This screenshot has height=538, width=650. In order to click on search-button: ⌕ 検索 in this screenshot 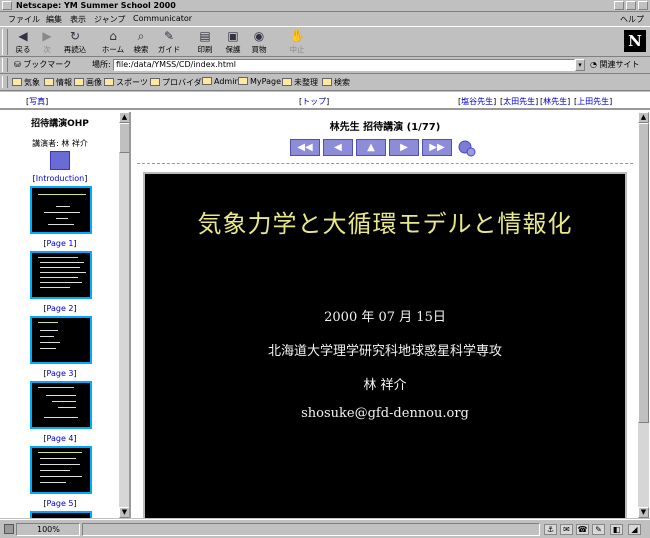, I will do `click(141, 42)`.